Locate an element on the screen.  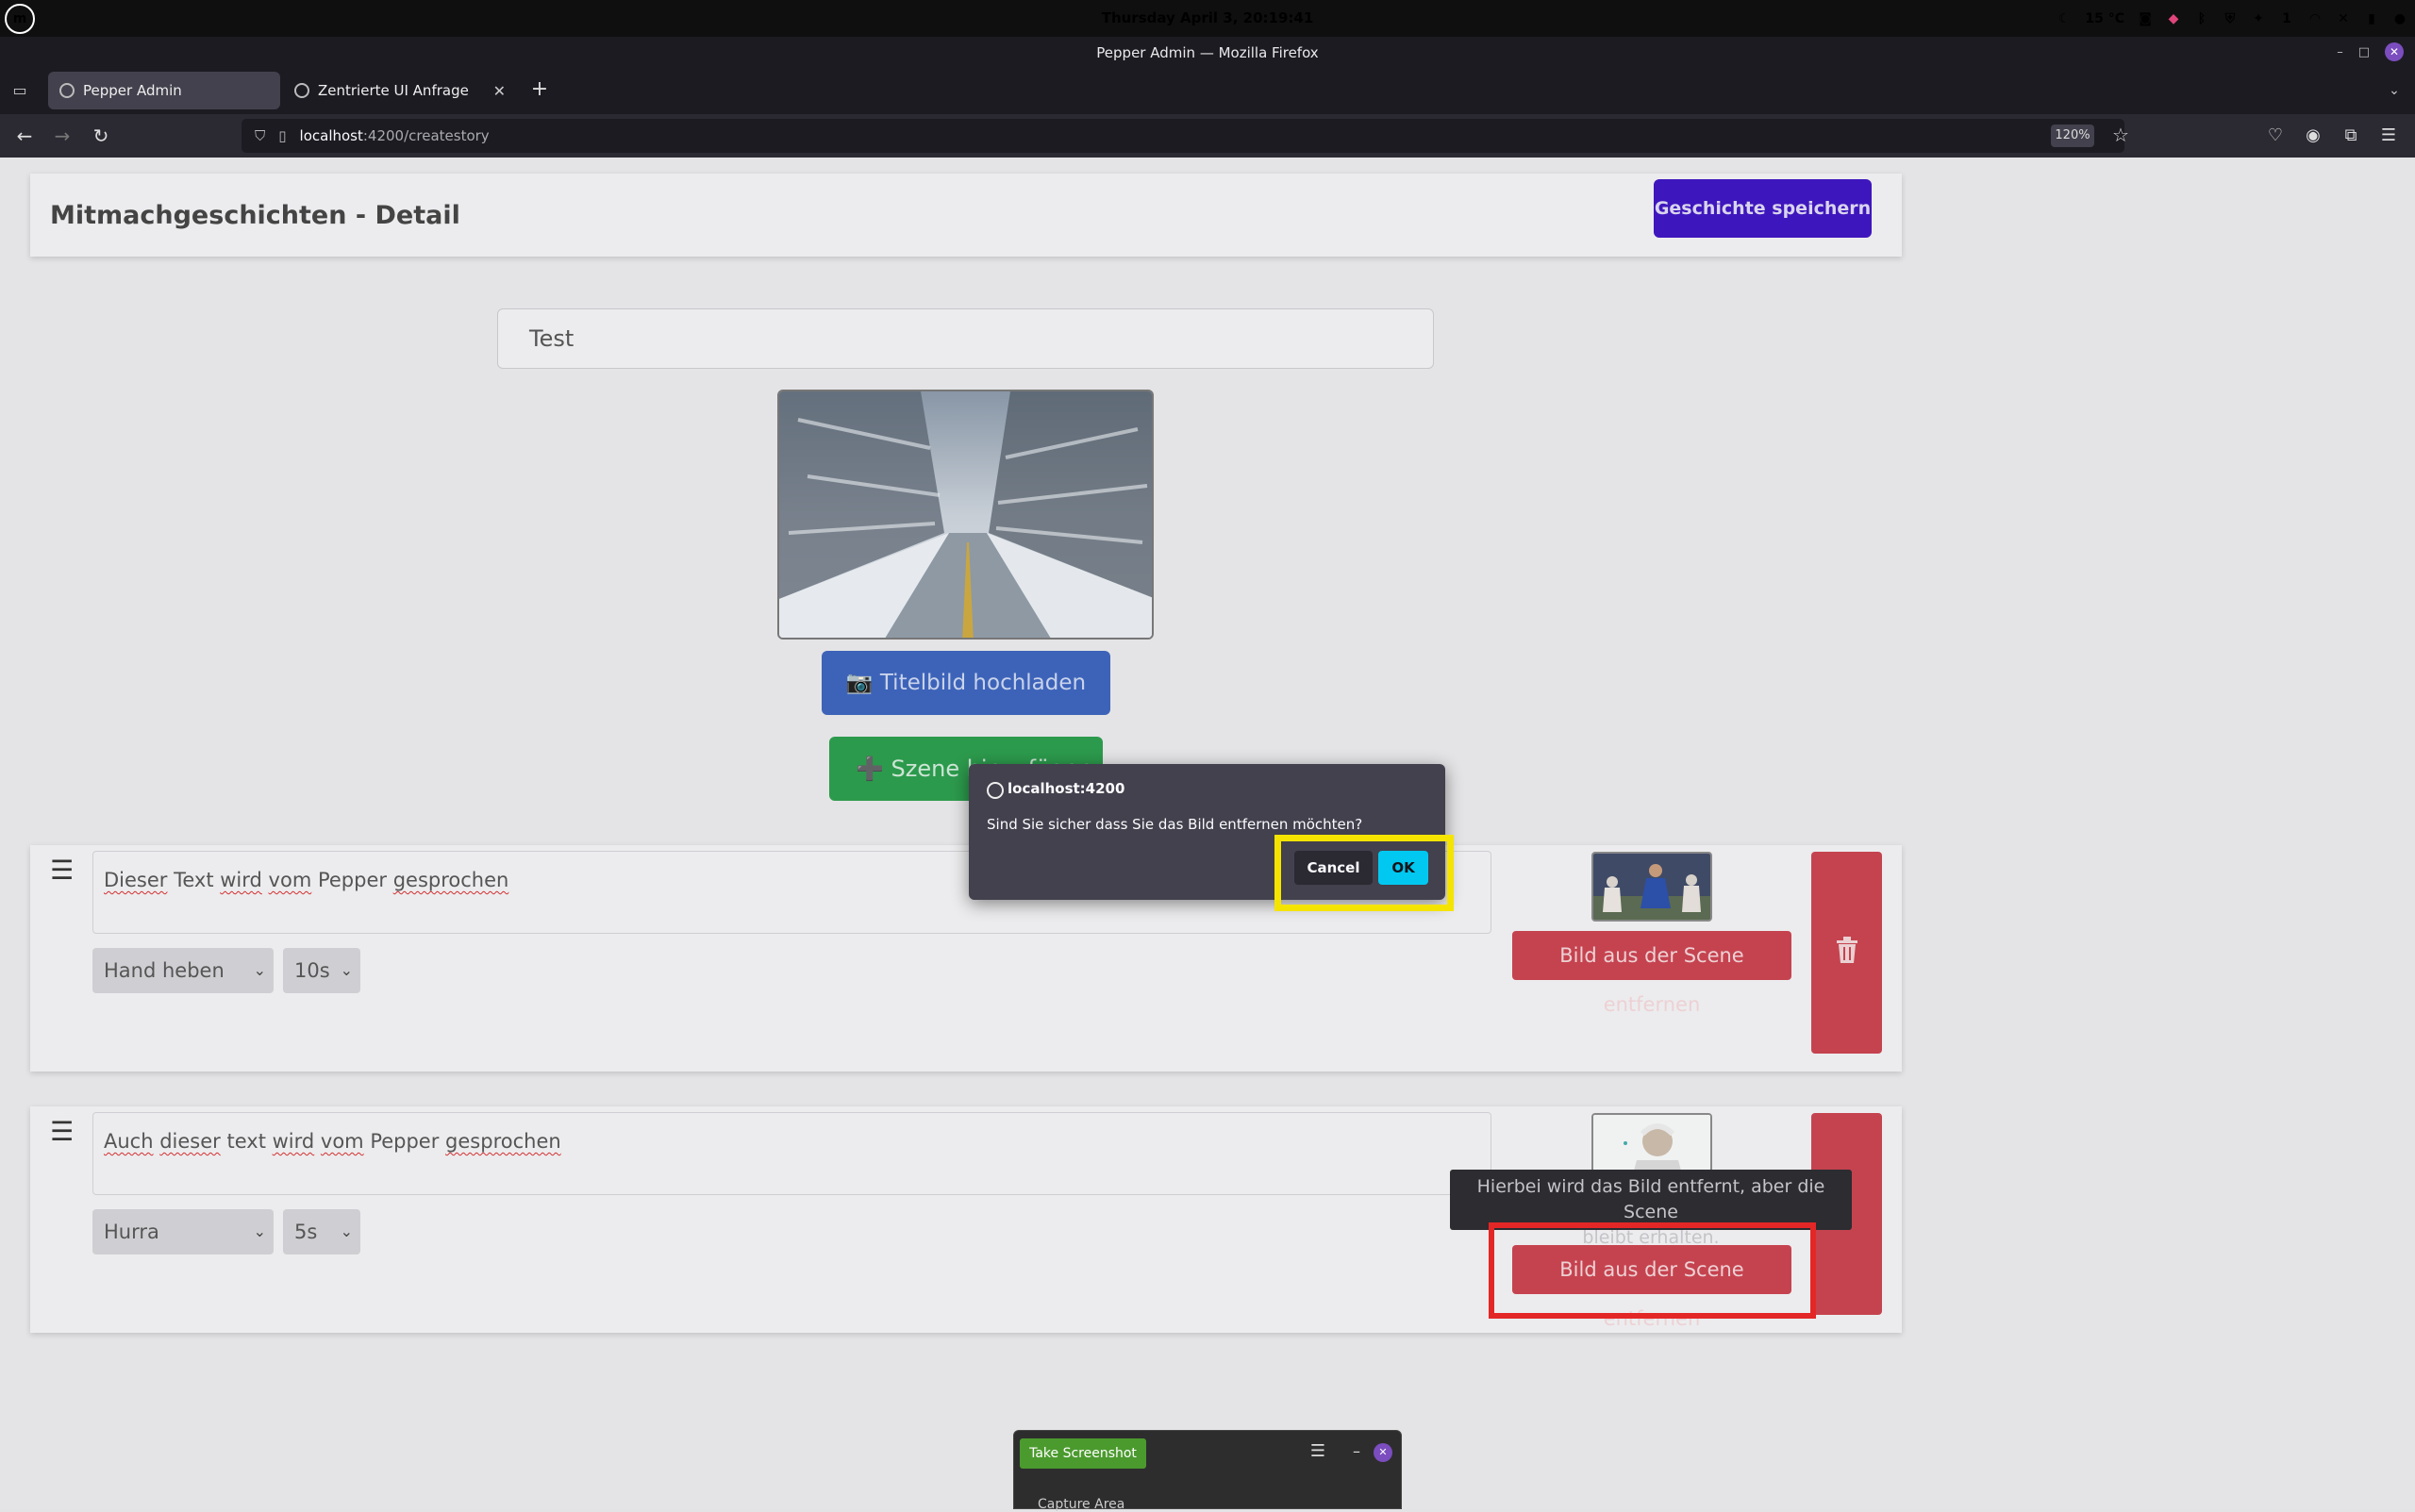
user-icon: ● is located at coordinates (2399, 18).